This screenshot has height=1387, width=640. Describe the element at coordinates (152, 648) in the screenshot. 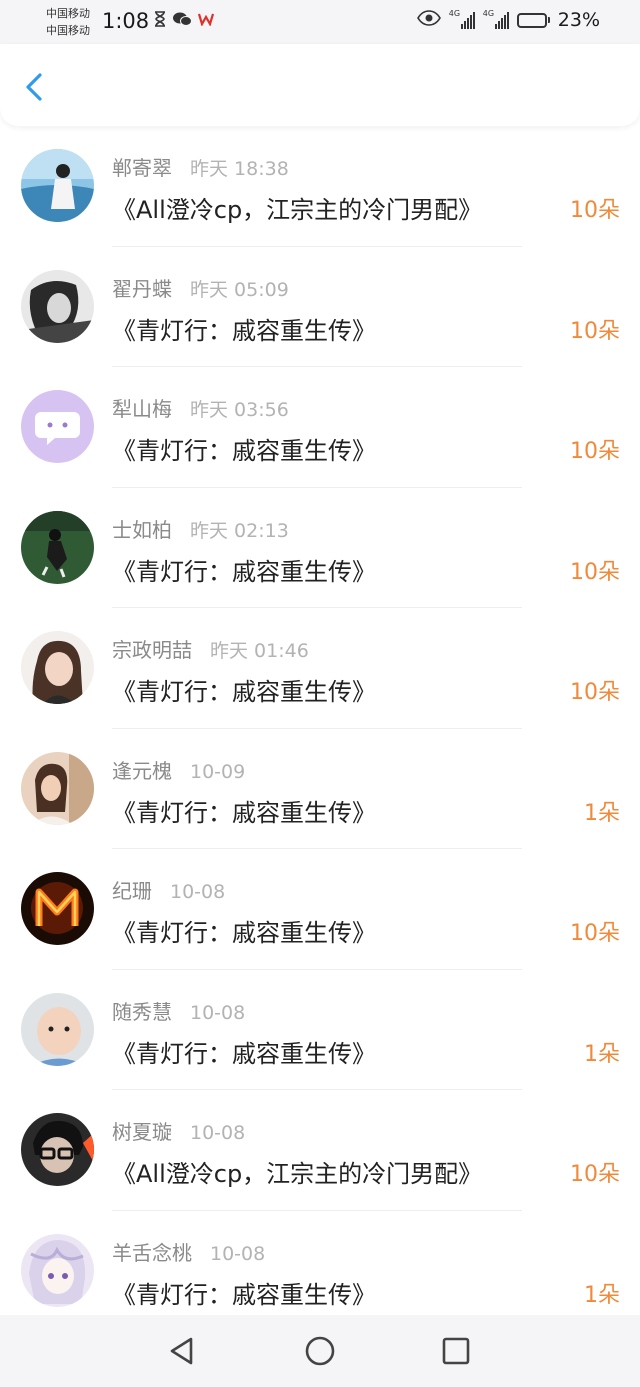

I see `username: 宗政明喆` at that location.